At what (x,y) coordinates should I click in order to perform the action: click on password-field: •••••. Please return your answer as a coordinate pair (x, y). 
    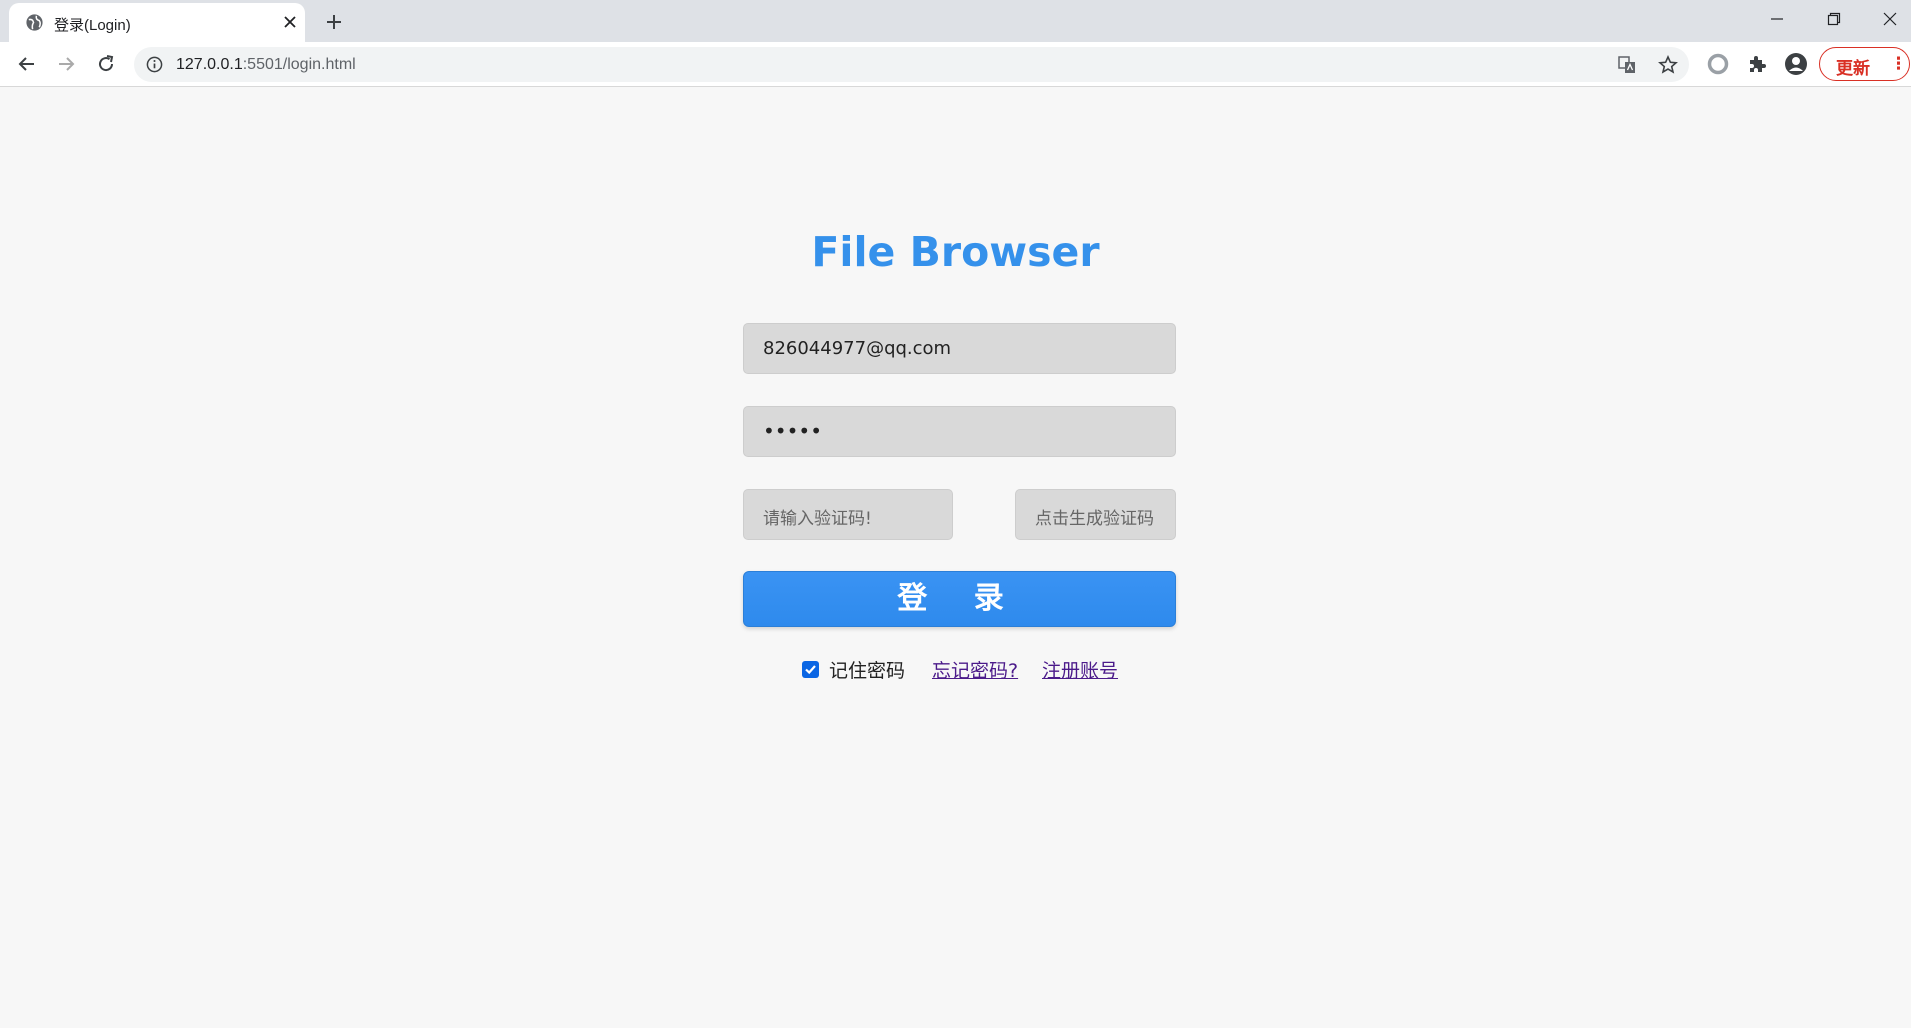
    Looking at the image, I should click on (959, 431).